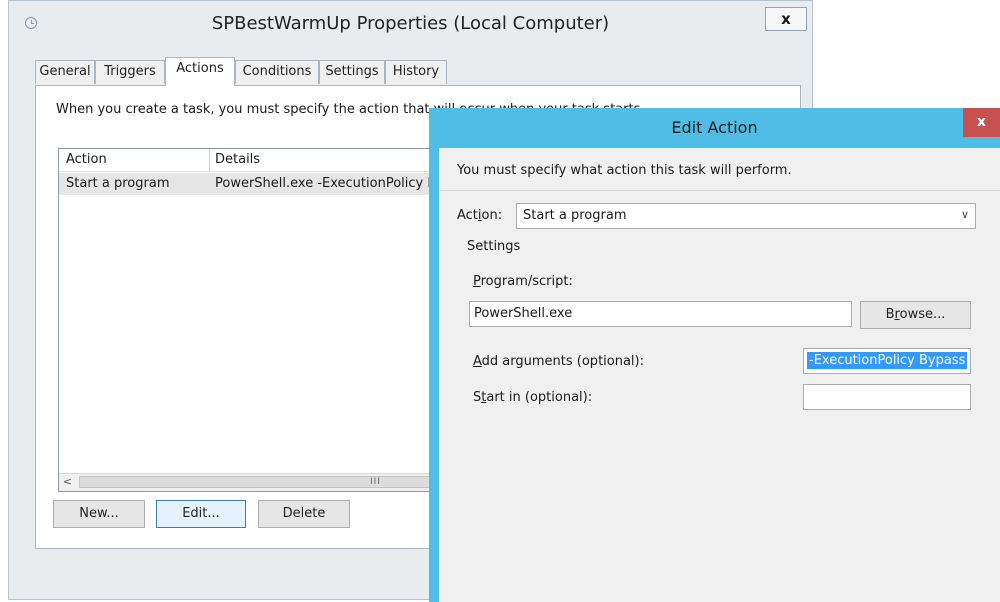 The image size is (1000, 602). I want to click on arguments-label-rest: dd arguments (optional):, so click(562, 361).